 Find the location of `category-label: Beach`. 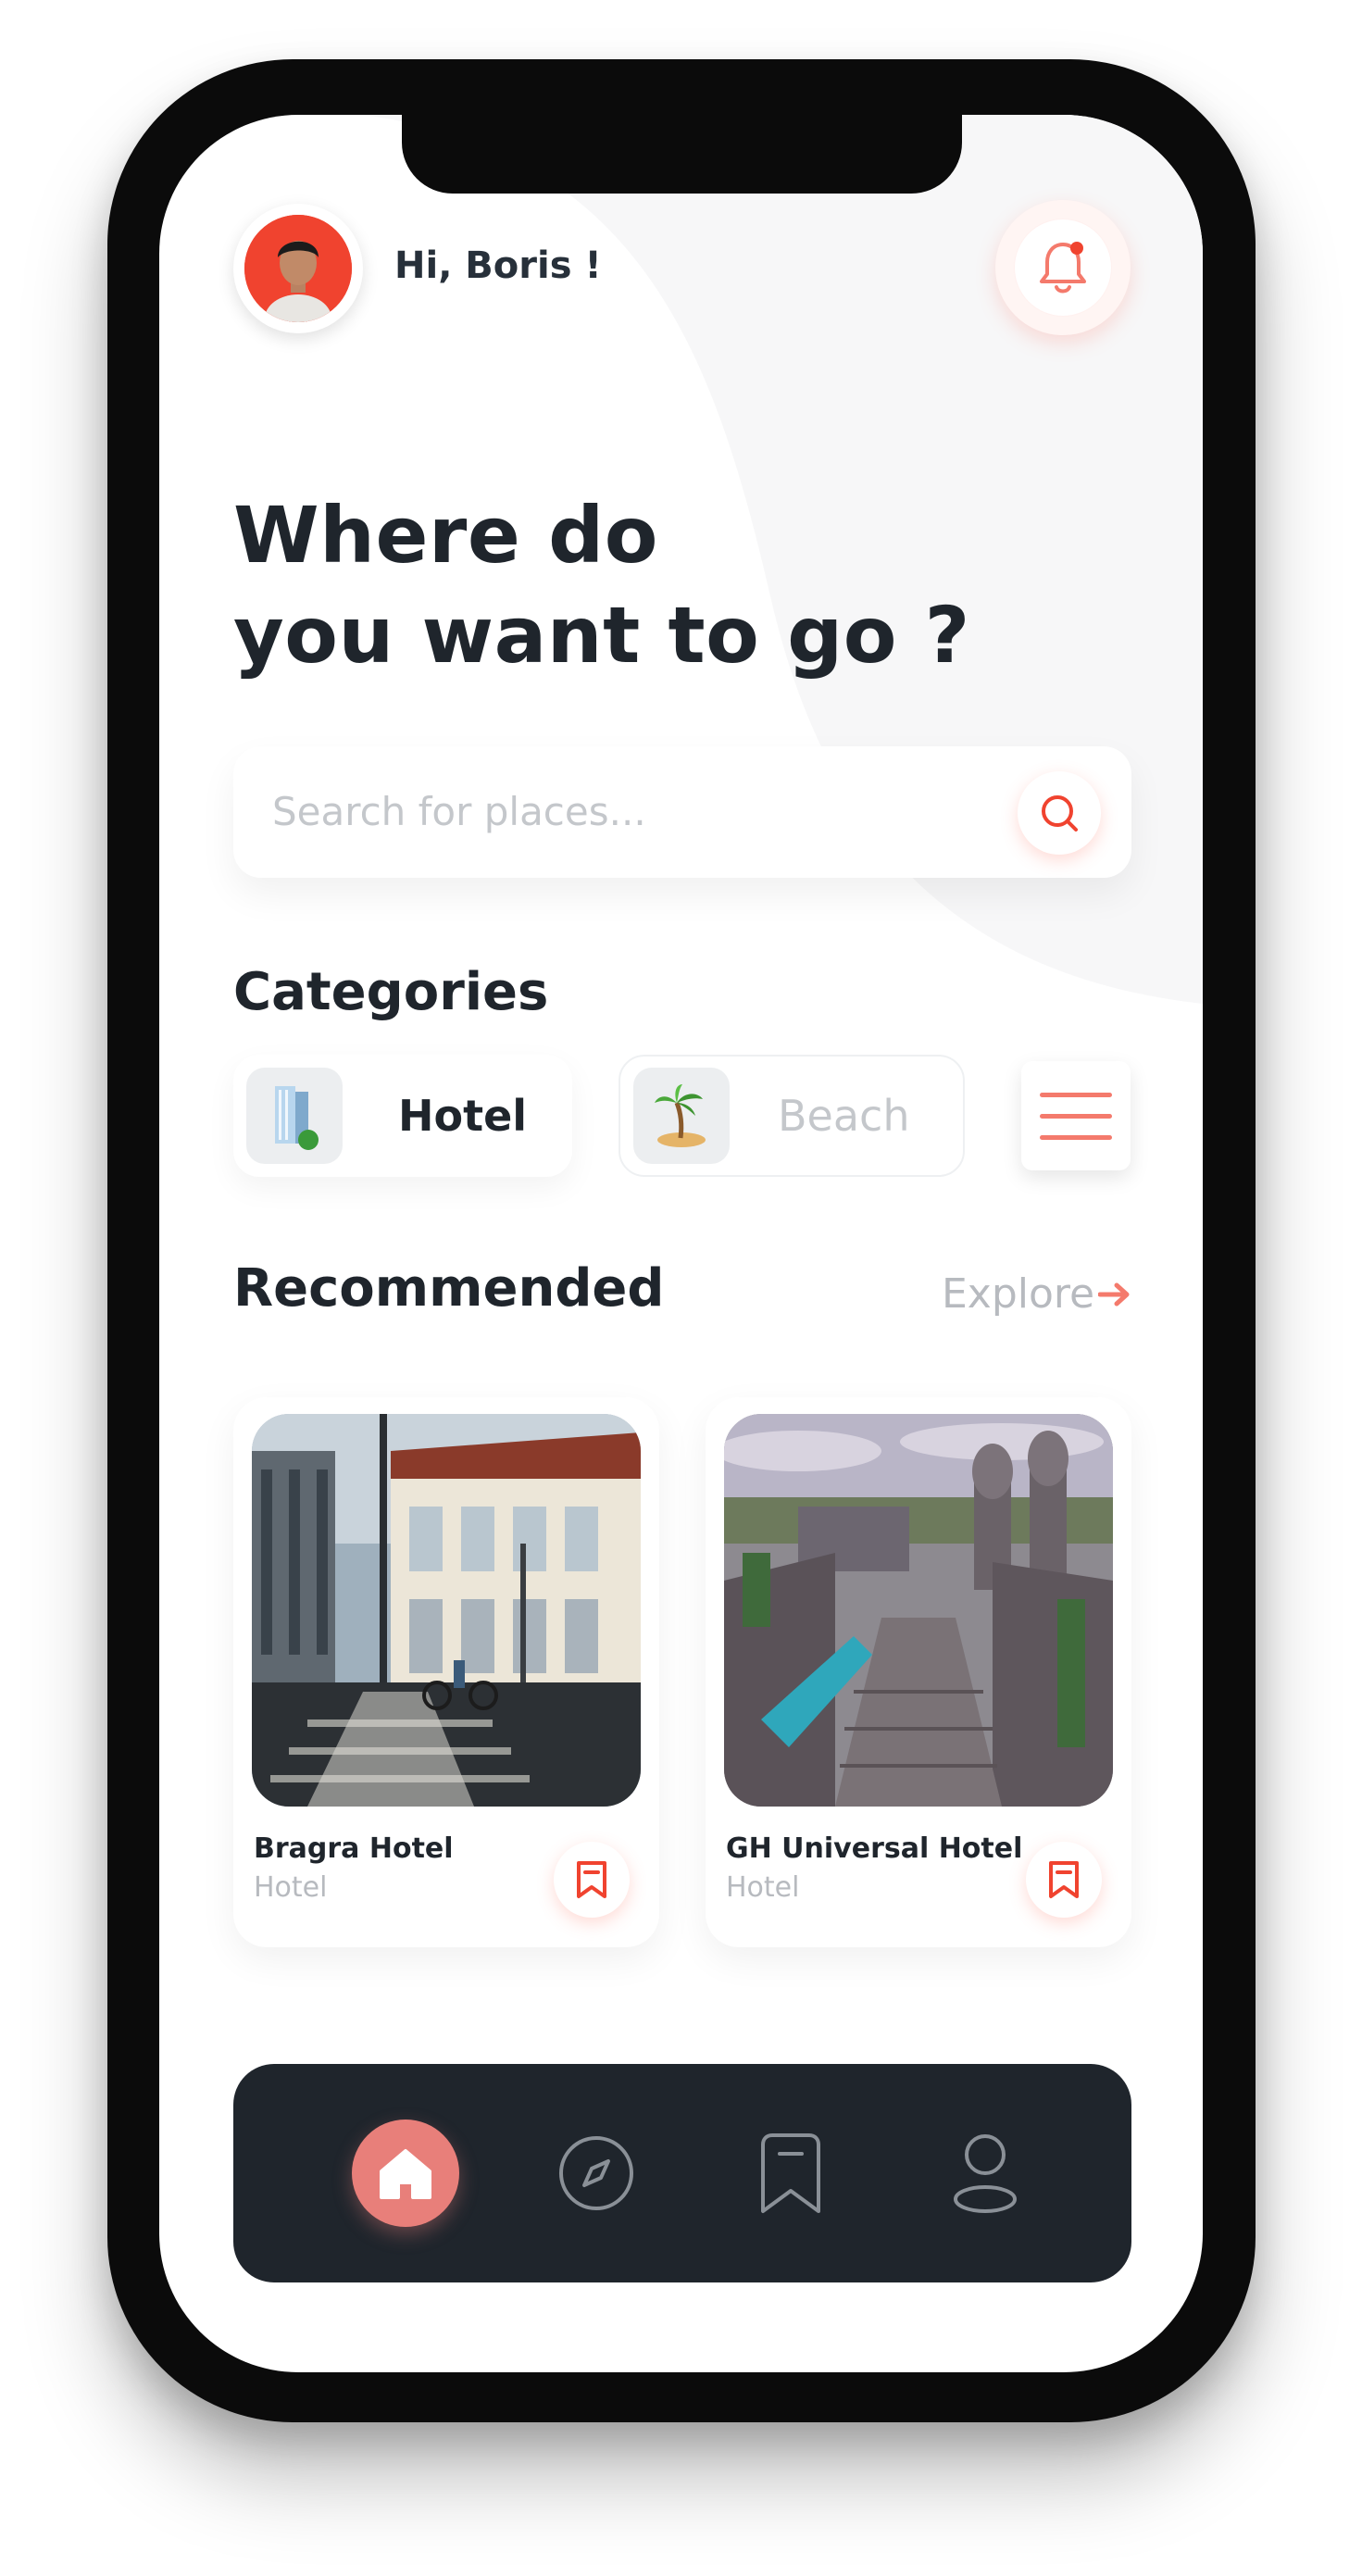

category-label: Beach is located at coordinates (844, 1116).